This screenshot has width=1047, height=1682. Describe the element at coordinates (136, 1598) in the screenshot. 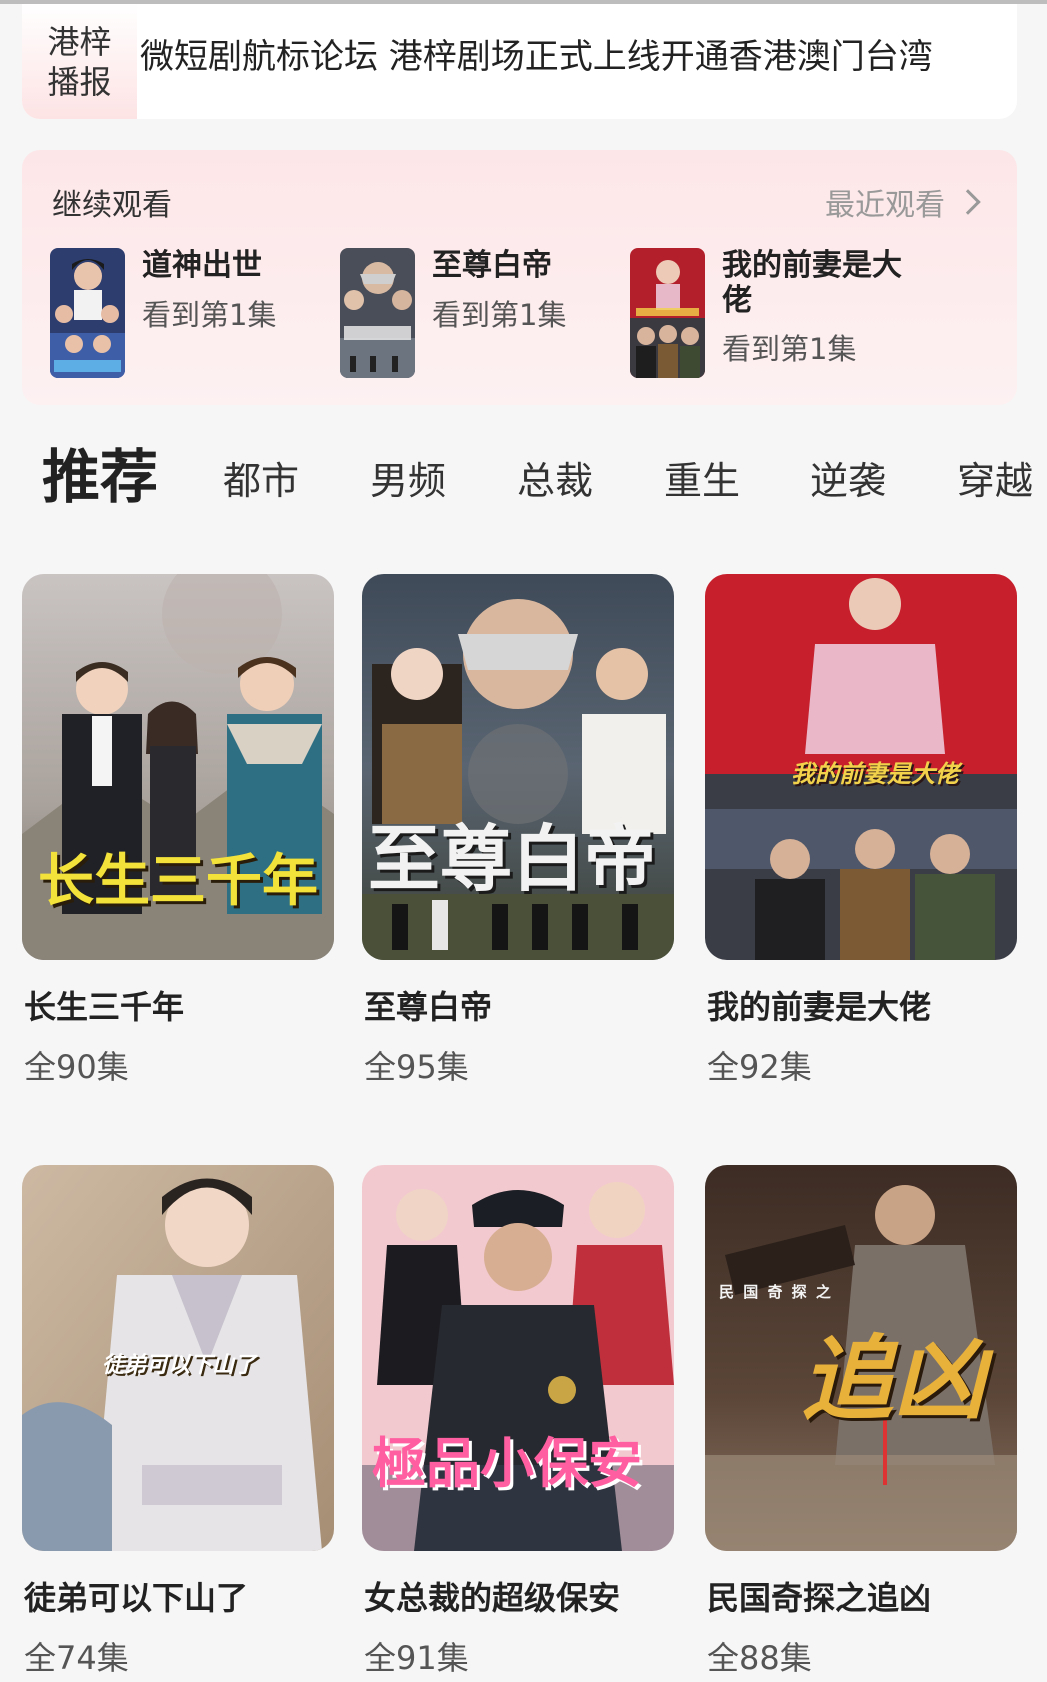

I see `drama-title: 徒弟可以下山了` at that location.